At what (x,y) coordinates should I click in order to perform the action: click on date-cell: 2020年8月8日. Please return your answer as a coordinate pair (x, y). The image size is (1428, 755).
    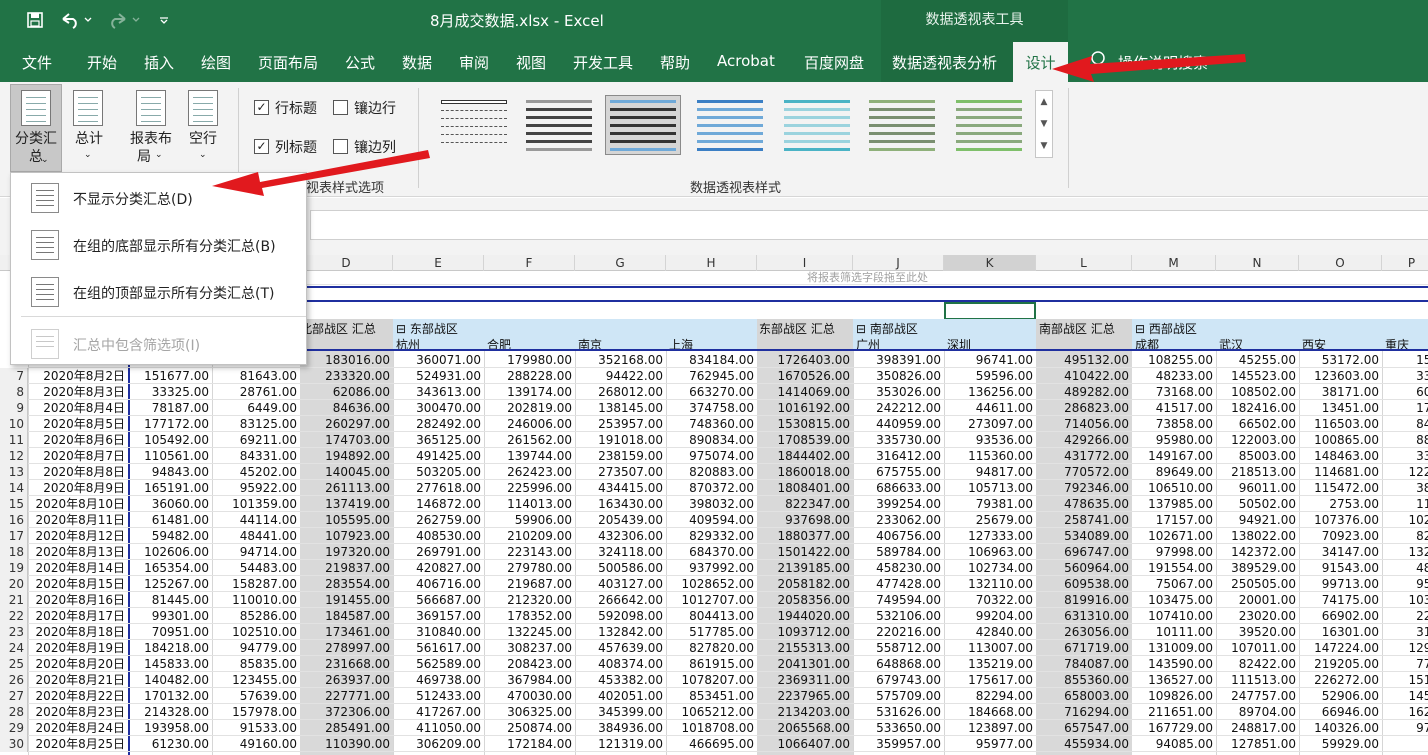
    Looking at the image, I should click on (78, 472).